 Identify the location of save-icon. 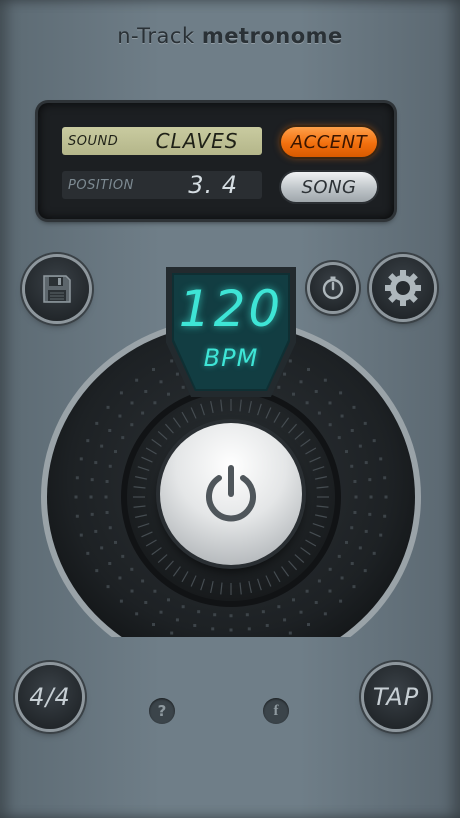
(57, 289).